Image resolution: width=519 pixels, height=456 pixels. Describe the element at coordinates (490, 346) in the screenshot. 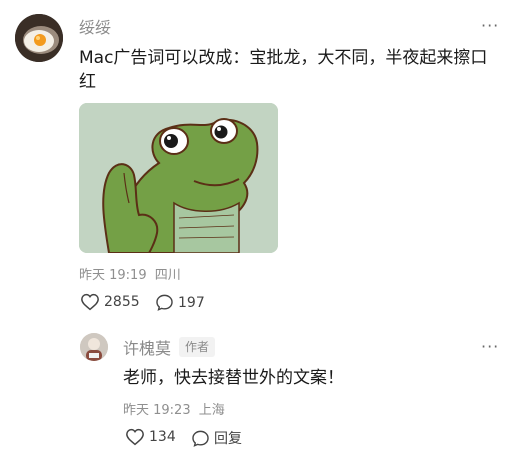

I see `reply-more-dots-icon: ···` at that location.